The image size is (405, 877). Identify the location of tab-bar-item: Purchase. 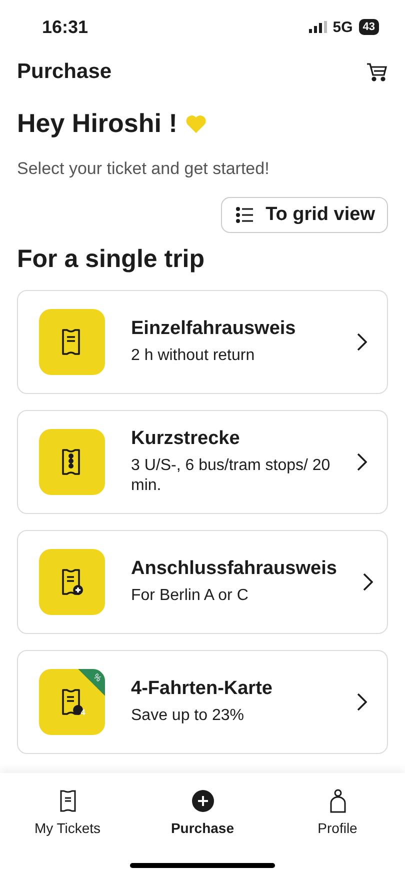
(203, 813).